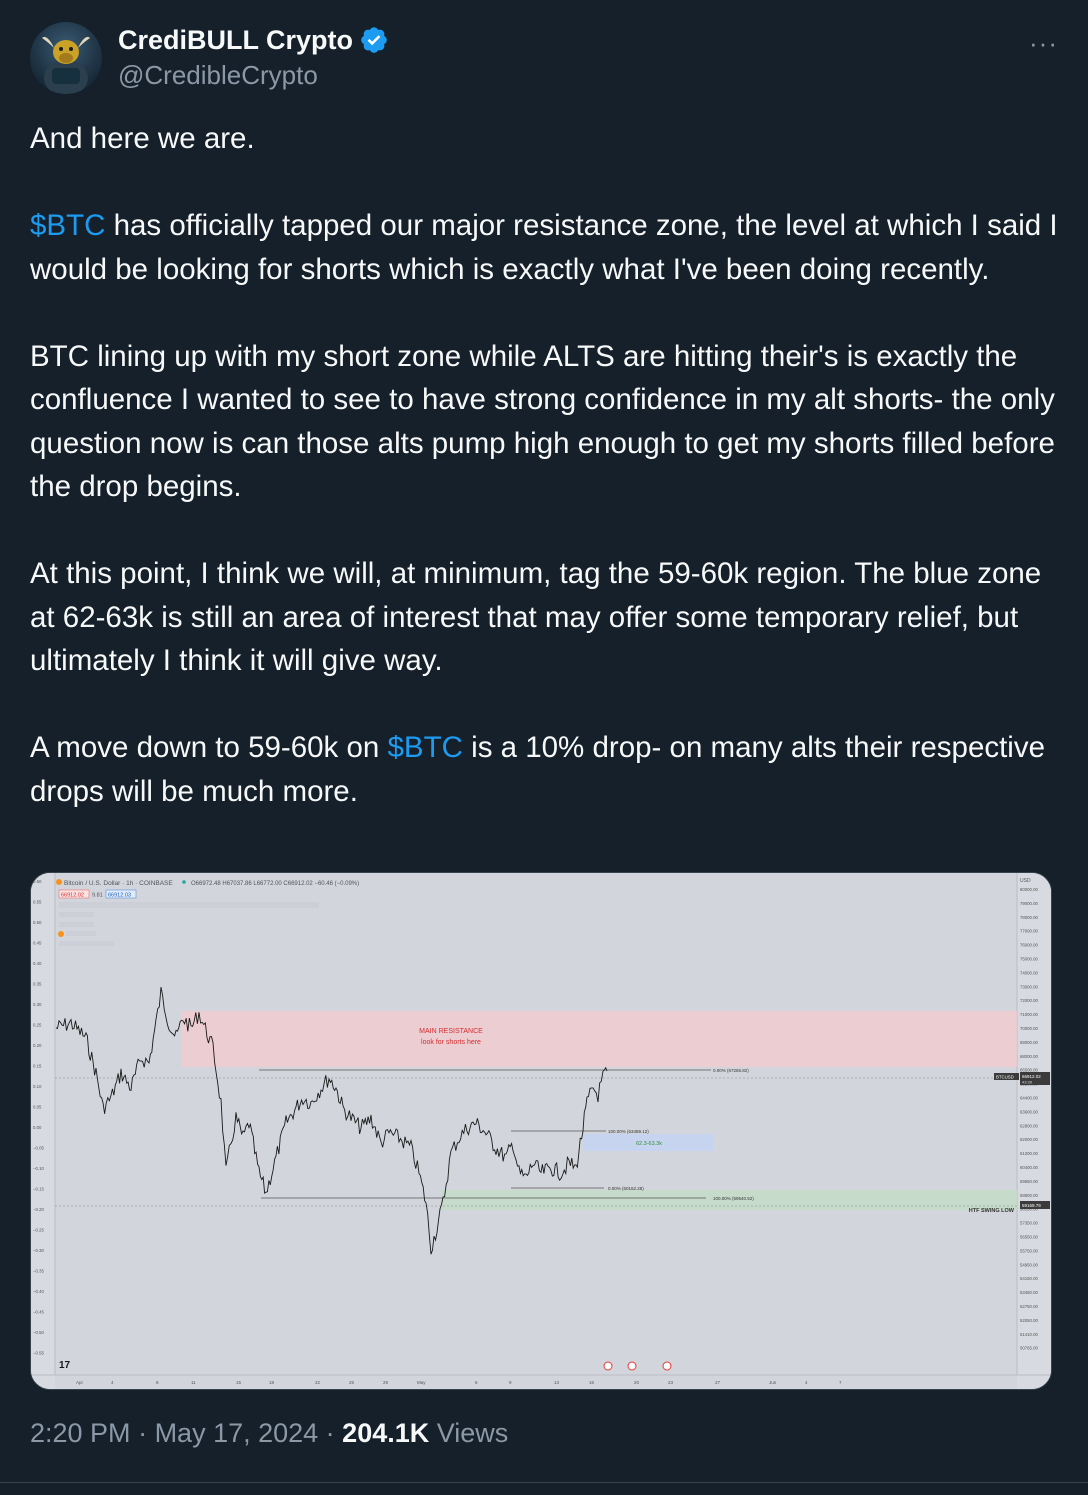  I want to click on cashtag-btc-2: $BTC, so click(425, 747).